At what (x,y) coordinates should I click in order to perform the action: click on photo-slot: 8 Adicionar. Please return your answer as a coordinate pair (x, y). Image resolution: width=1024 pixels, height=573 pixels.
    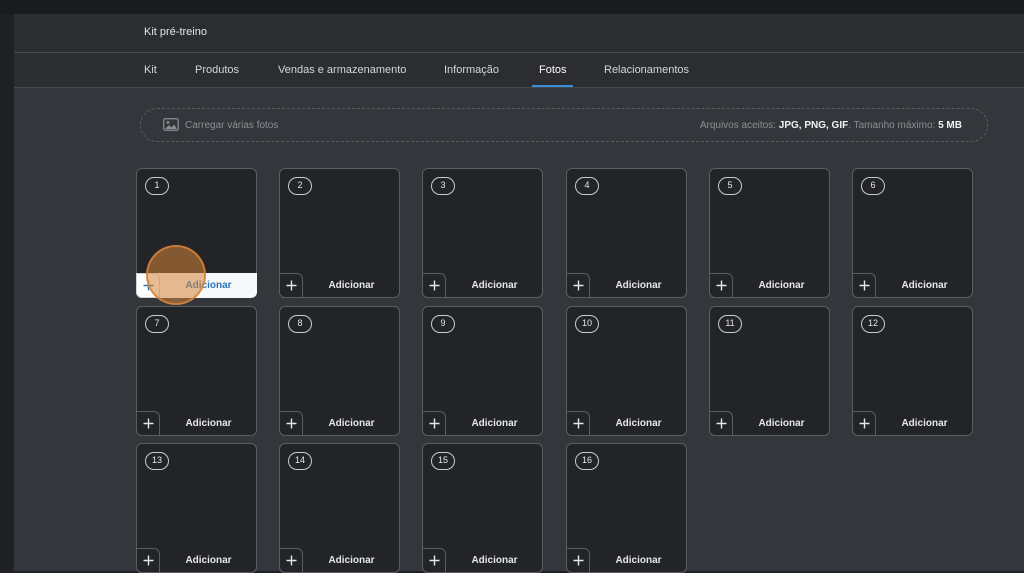
    Looking at the image, I should click on (339, 371).